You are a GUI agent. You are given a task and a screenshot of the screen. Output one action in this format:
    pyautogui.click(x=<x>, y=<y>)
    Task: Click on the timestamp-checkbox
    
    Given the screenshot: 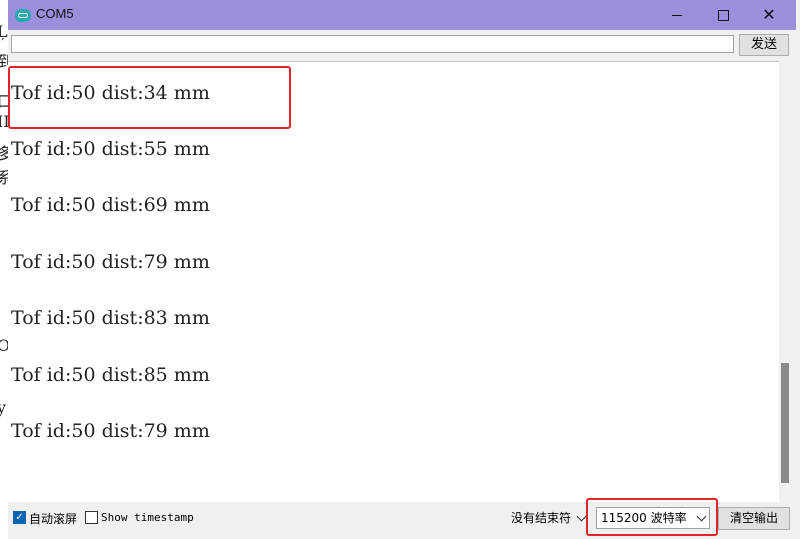 What is the action you would take?
    pyautogui.click(x=91, y=517)
    